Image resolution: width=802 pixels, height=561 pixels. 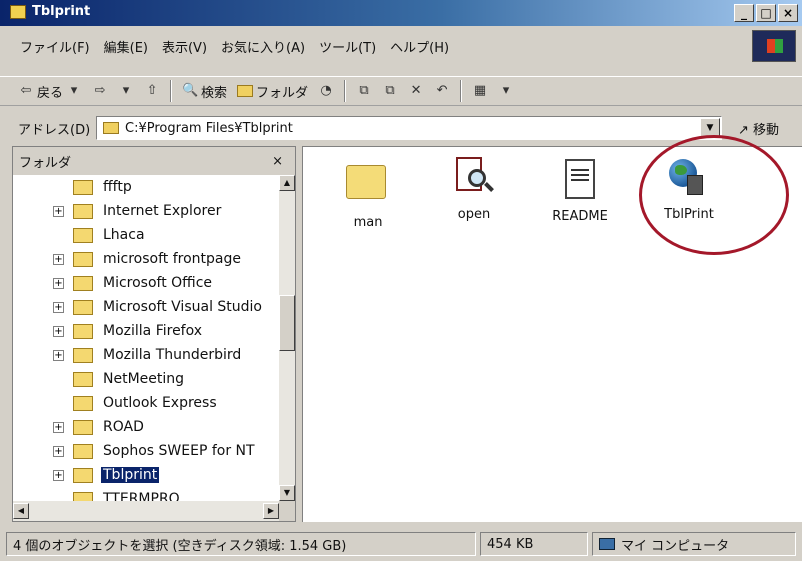 What do you see at coordinates (277, 161) in the screenshot?
I see `close-icon: ×` at bounding box center [277, 161].